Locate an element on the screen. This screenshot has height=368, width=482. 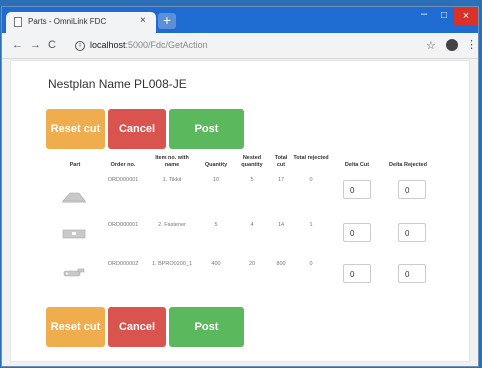
close-window-button: × is located at coordinates (466, 16).